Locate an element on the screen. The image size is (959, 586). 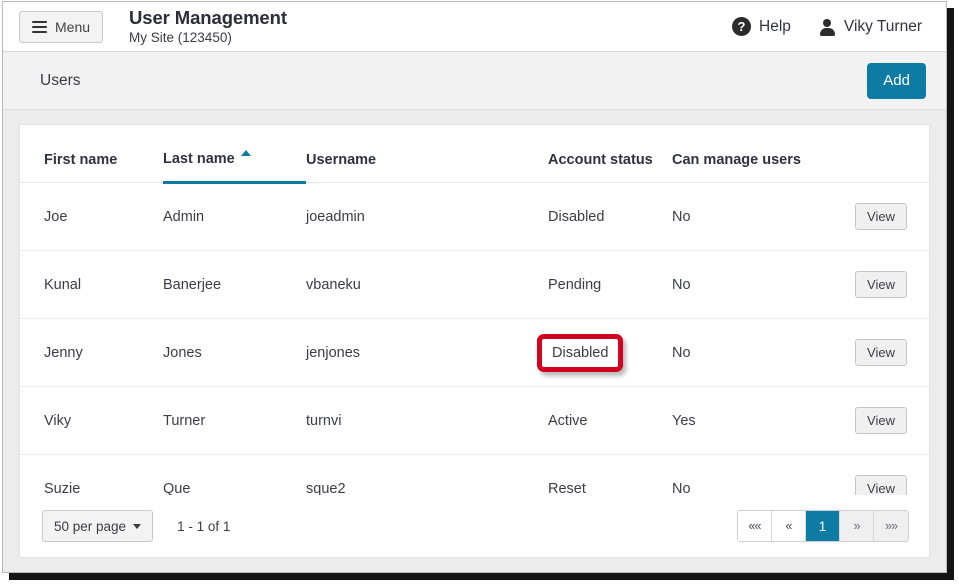
cell-account-status-label: Disabled is located at coordinates (580, 352).